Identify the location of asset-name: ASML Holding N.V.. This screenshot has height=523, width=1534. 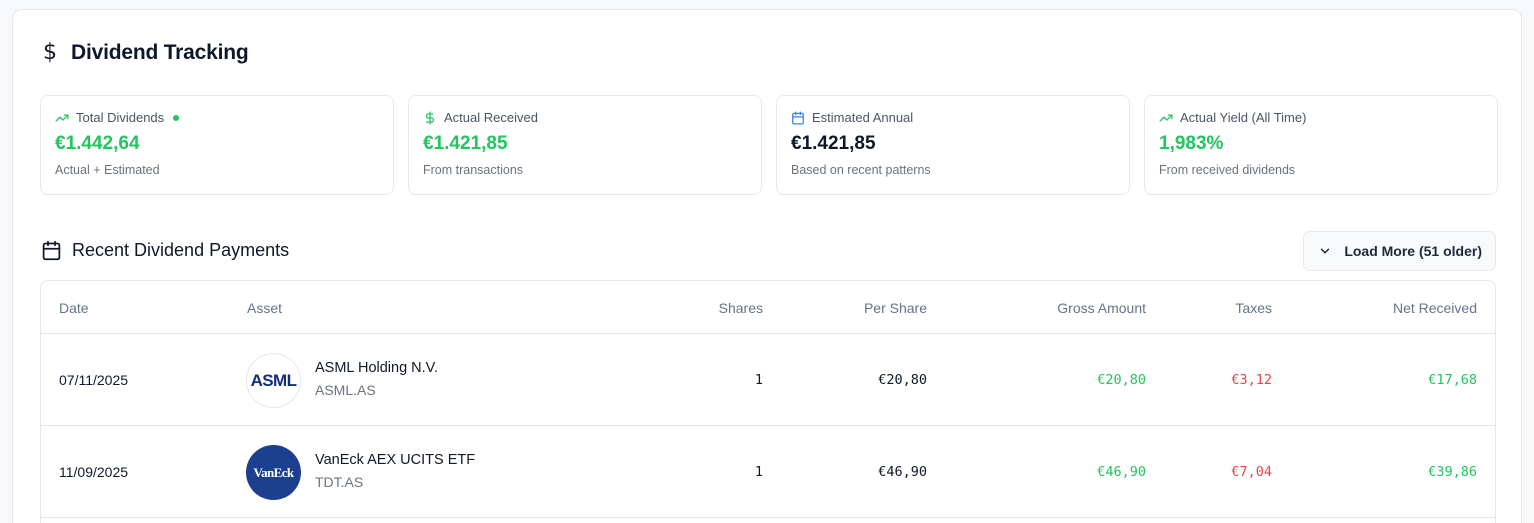
(377, 368).